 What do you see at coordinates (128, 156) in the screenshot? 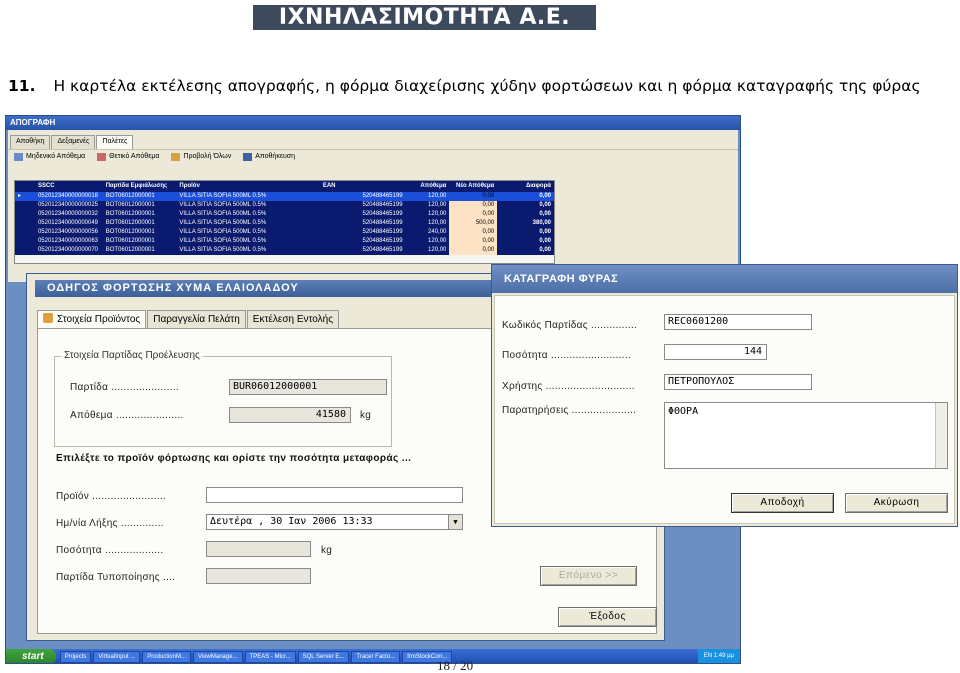
I see `positive-stock-button: Θετικό Απόθεμα` at bounding box center [128, 156].